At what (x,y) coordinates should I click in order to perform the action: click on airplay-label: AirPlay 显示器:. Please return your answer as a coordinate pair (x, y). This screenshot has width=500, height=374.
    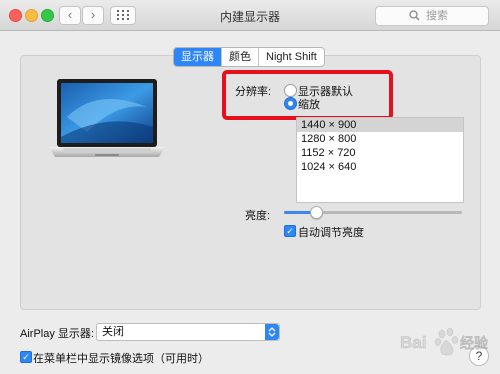
    Looking at the image, I should click on (57, 334).